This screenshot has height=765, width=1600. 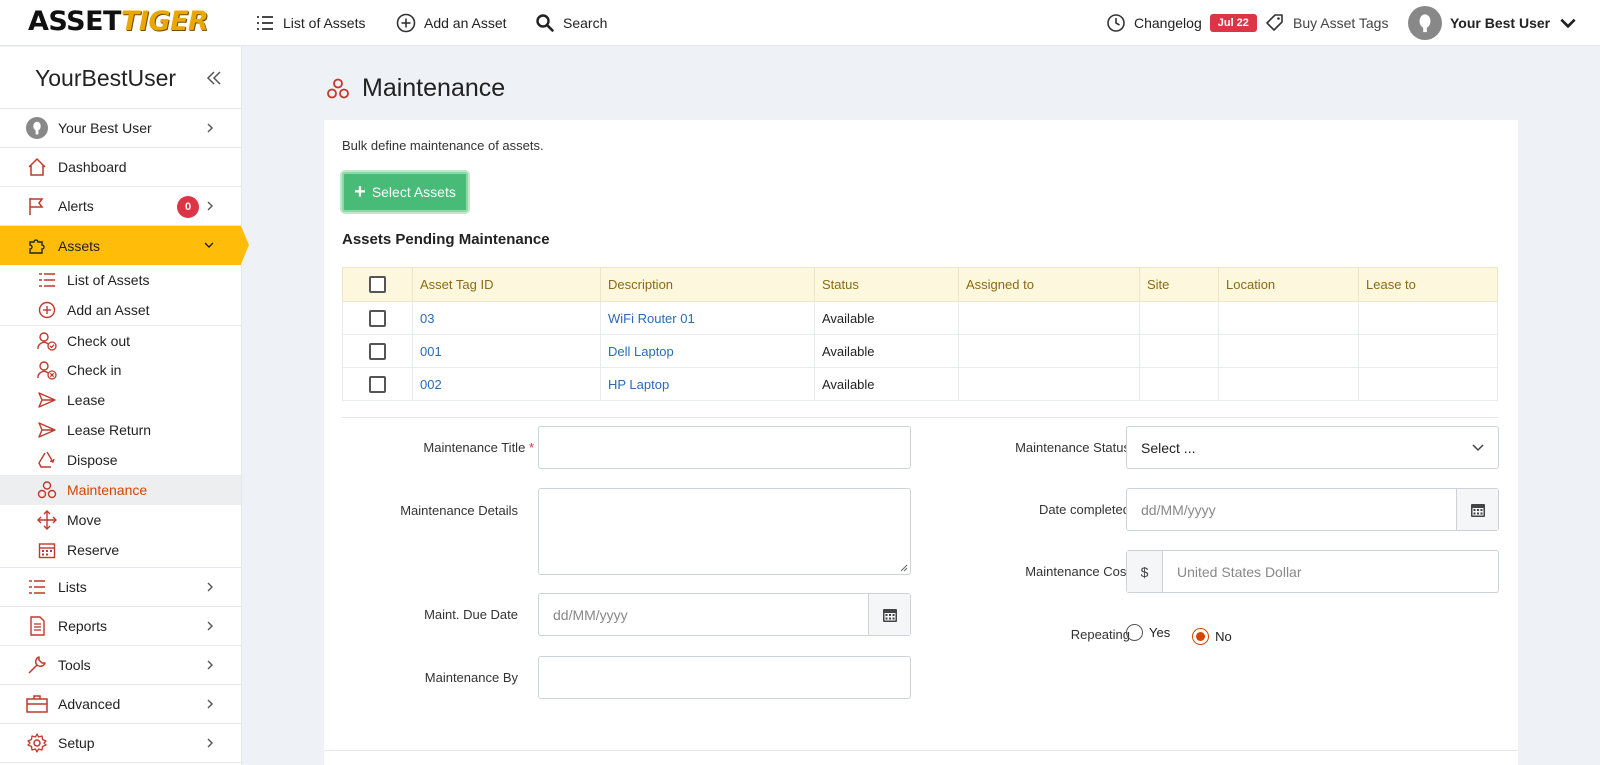 I want to click on alerts-count-badge: 0, so click(x=188, y=207).